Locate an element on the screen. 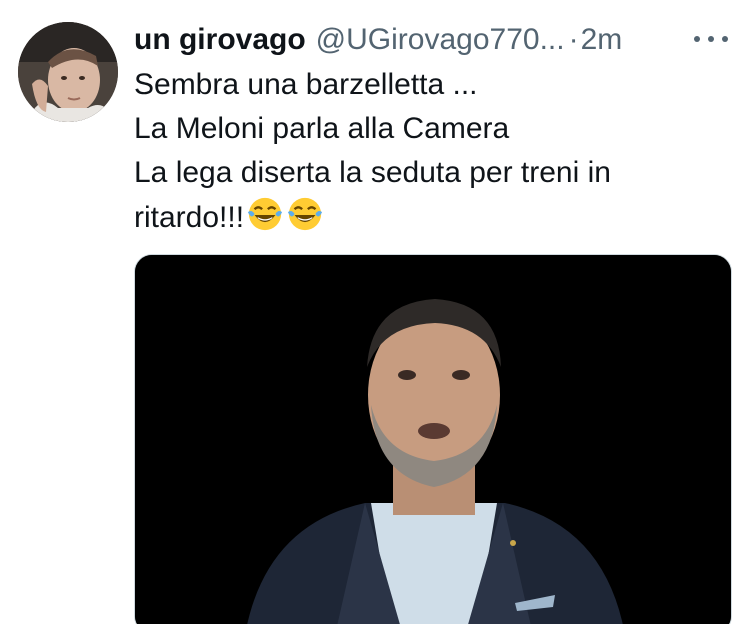 The height and width of the screenshot is (624, 750). tweet-header: un girovago @UGirovago770... · 2m is located at coordinates (432, 40).